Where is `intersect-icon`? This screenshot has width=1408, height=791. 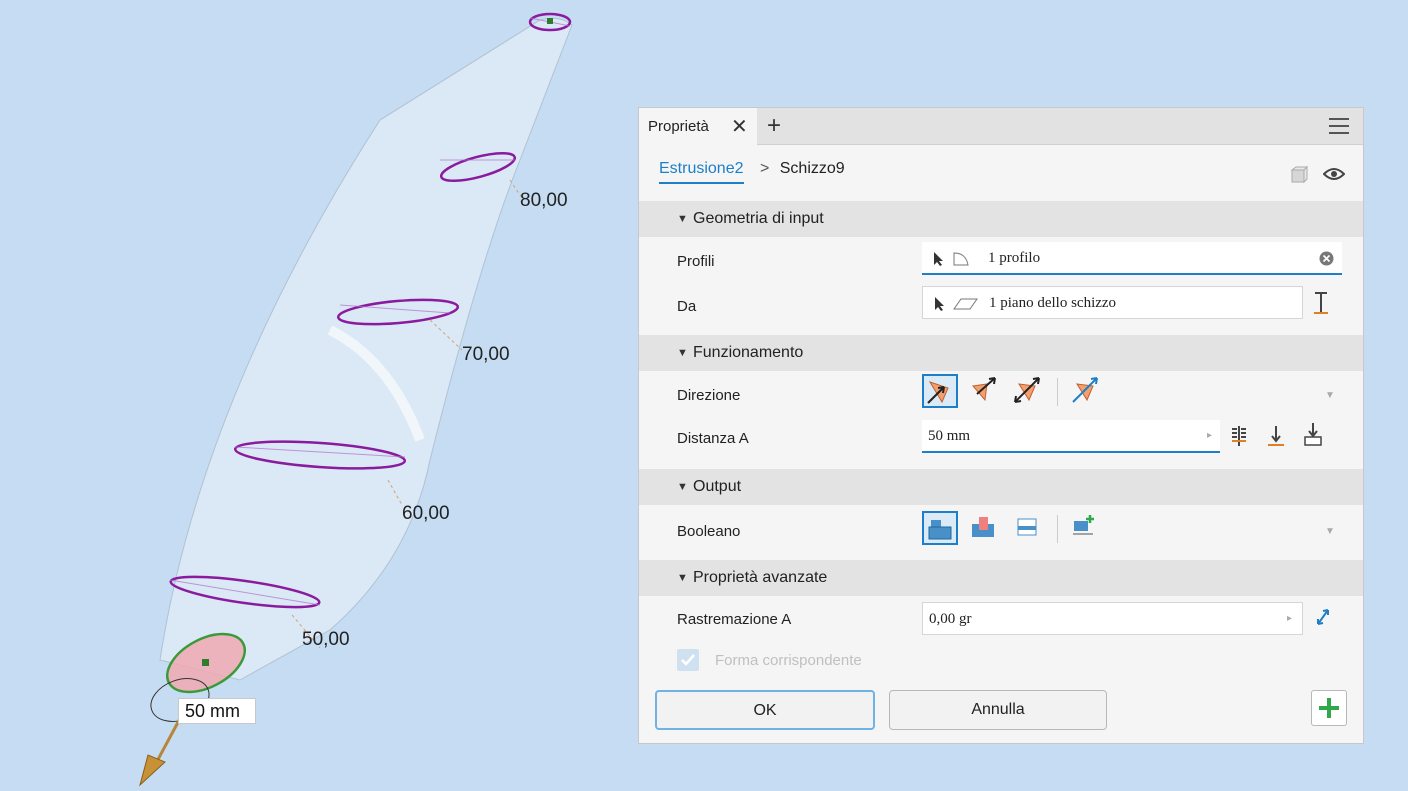
intersect-icon is located at coordinates (1027, 527).